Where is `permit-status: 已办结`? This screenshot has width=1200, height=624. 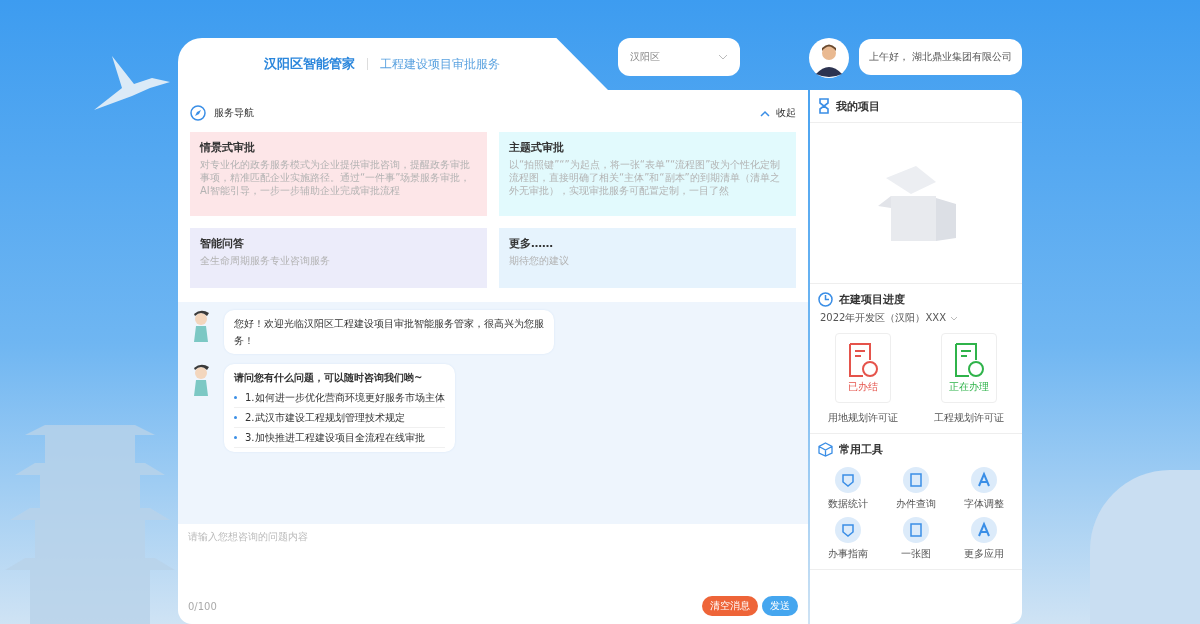 permit-status: 已办结 is located at coordinates (863, 387).